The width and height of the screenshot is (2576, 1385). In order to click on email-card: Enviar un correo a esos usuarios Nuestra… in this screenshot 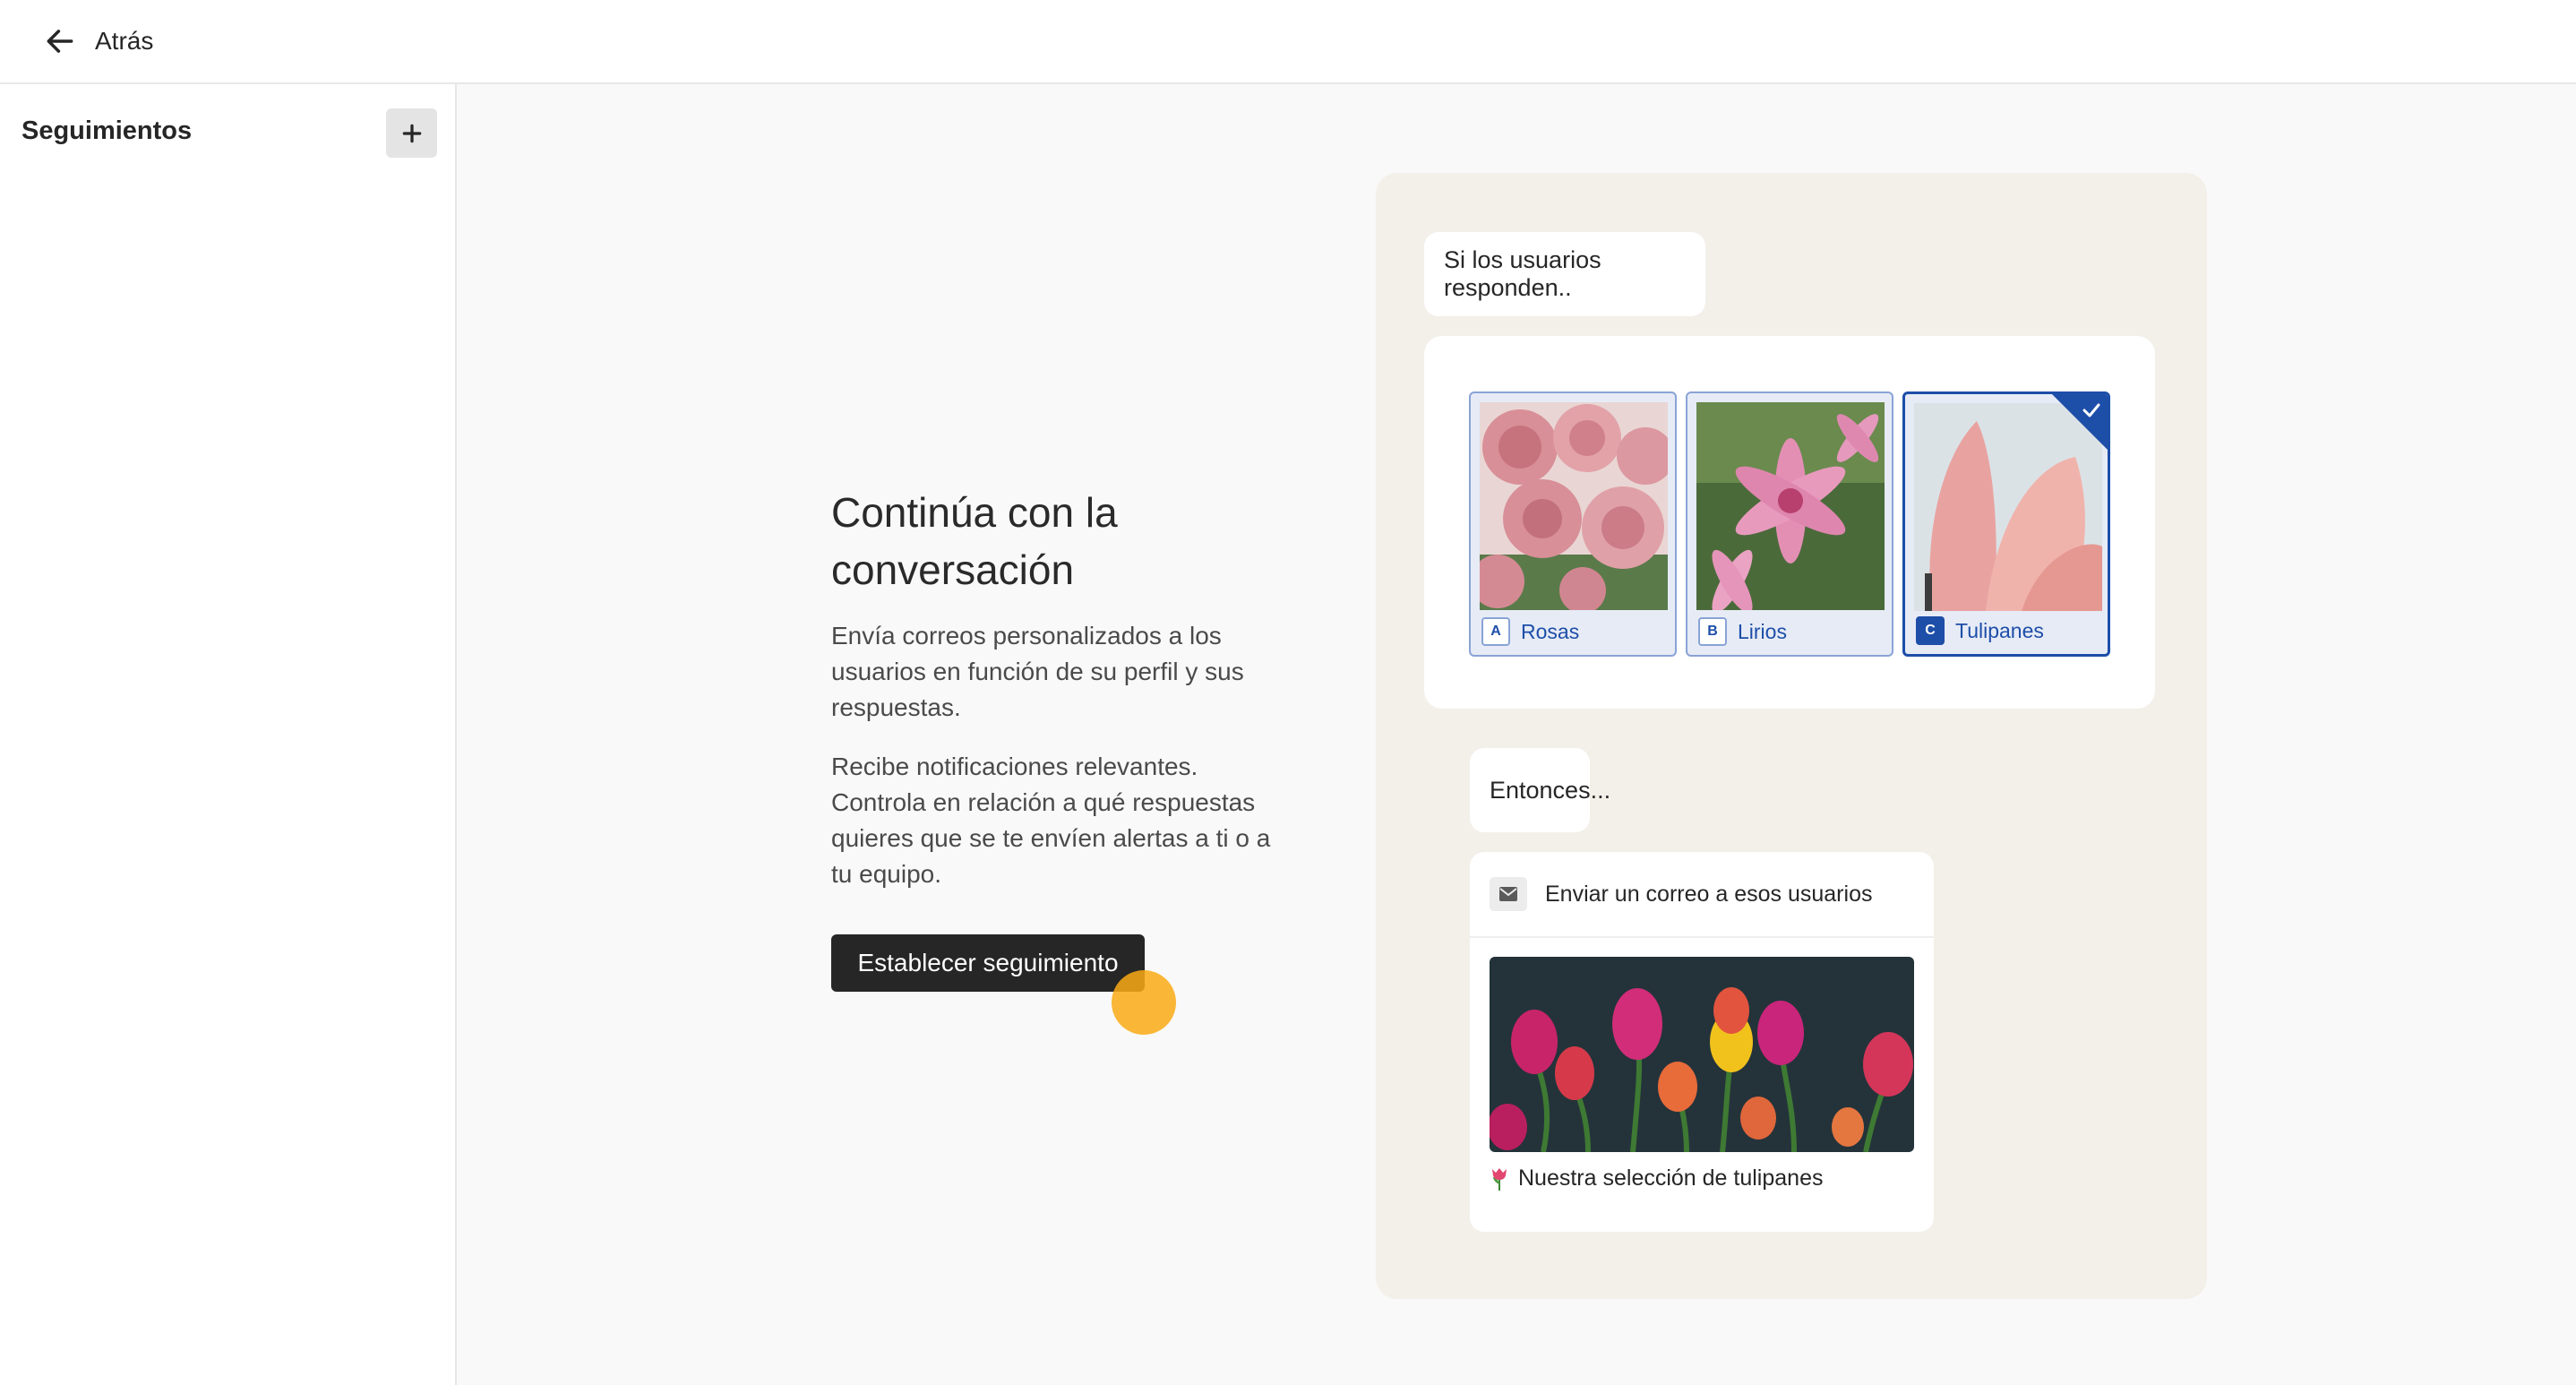, I will do `click(1702, 1042)`.